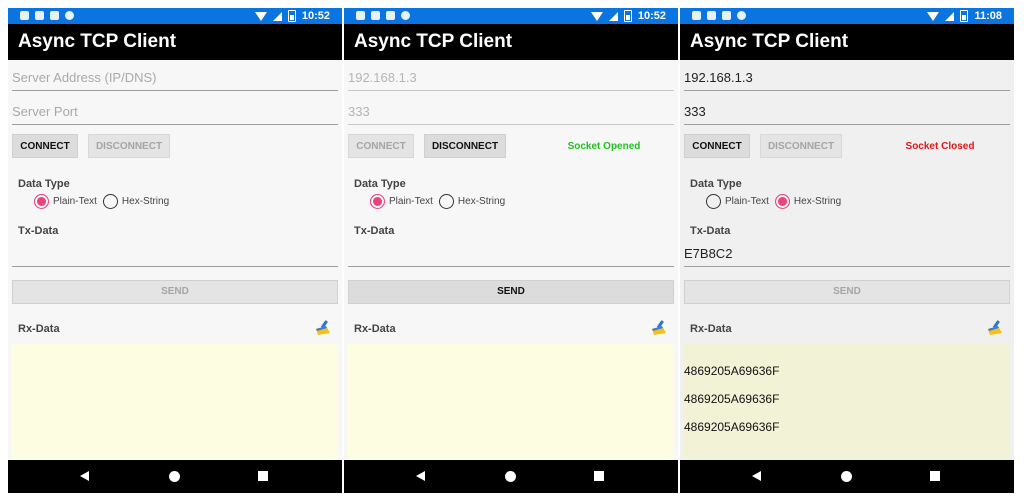 This screenshot has height=500, width=1024. Describe the element at coordinates (175, 113) in the screenshot. I see `server-port-input: Server Port` at that location.